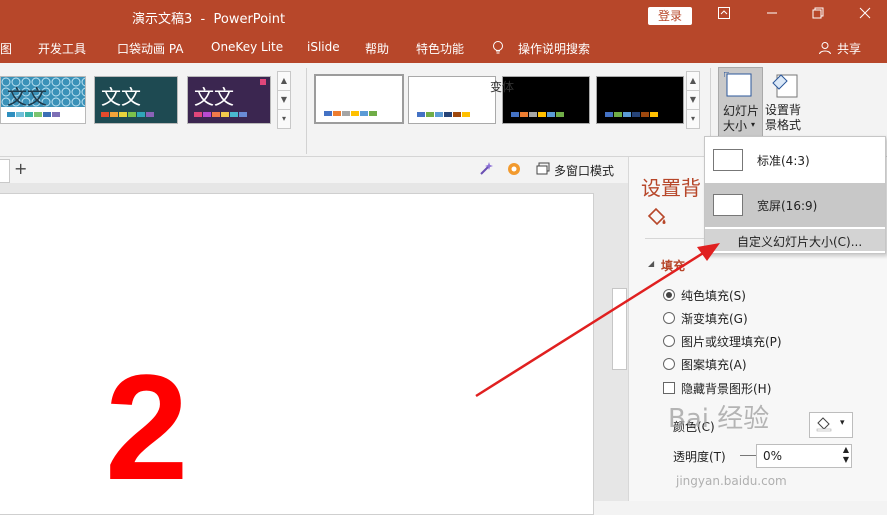 This screenshot has width=887, height=515. What do you see at coordinates (6, 48) in the screenshot?
I see `tab-design: 图` at bounding box center [6, 48].